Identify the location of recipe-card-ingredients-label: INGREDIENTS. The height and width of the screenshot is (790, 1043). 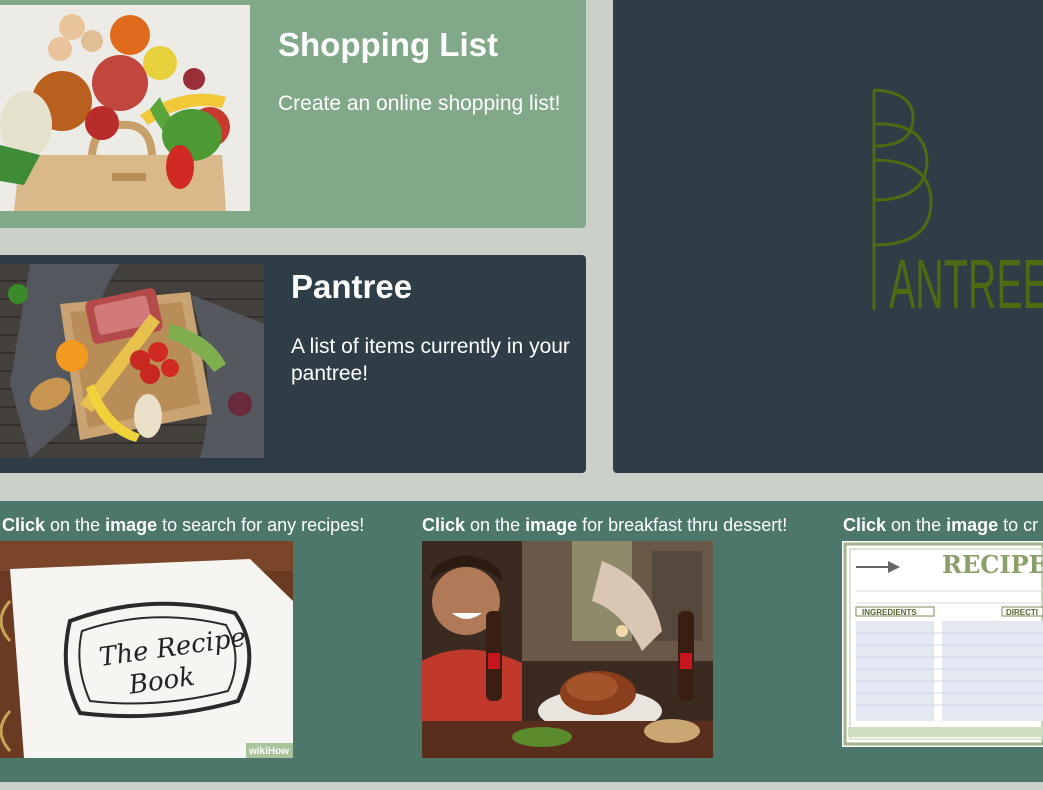
(889, 612).